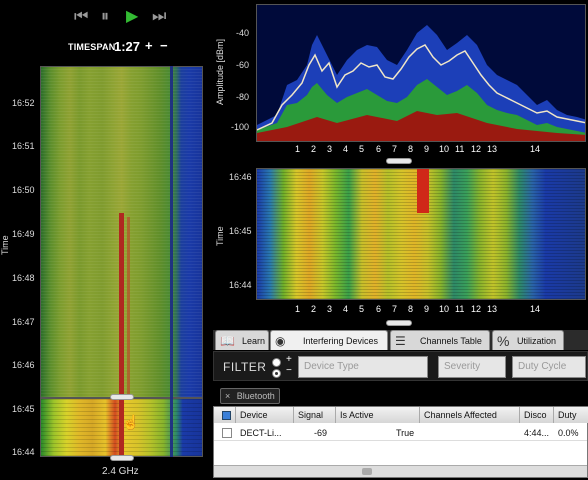 This screenshot has width=588, height=480. What do you see at coordinates (243, 97) in the screenshot?
I see `y-tick: -80` at bounding box center [243, 97].